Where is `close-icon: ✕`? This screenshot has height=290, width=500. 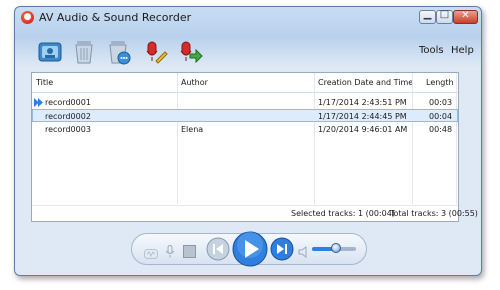
close-icon: ✕ is located at coordinates (465, 15).